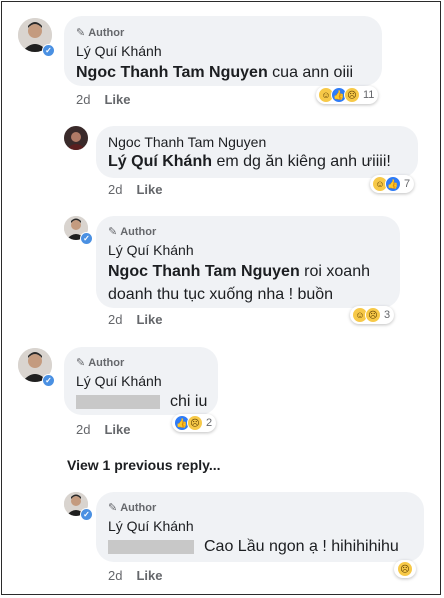  I want to click on comment-text: chi iu, so click(141, 401).